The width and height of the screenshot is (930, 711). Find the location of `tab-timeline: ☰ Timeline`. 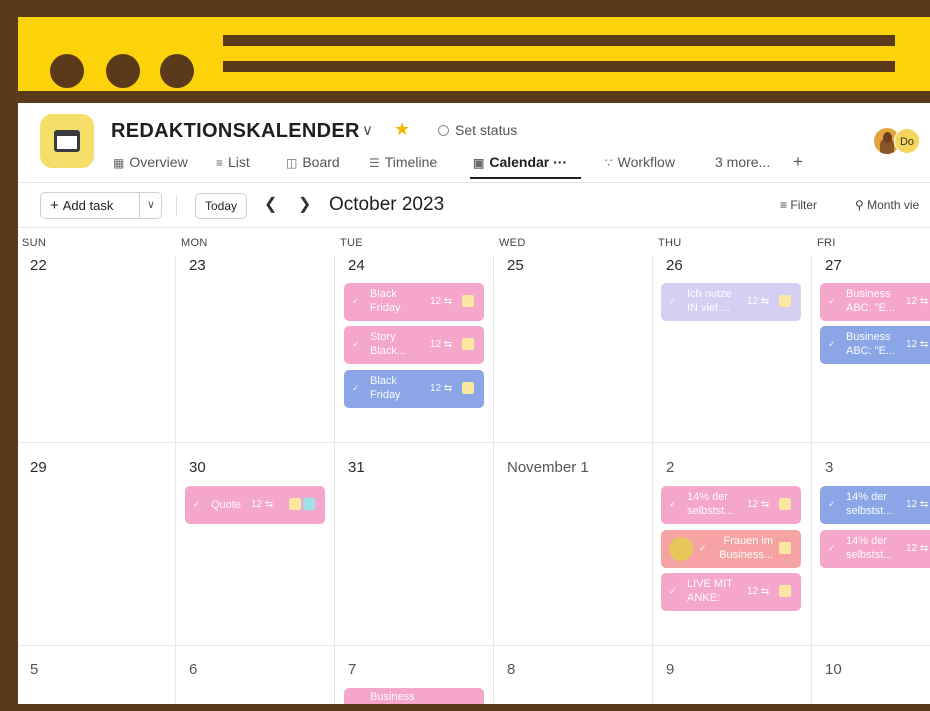

tab-timeline: ☰ Timeline is located at coordinates (403, 162).